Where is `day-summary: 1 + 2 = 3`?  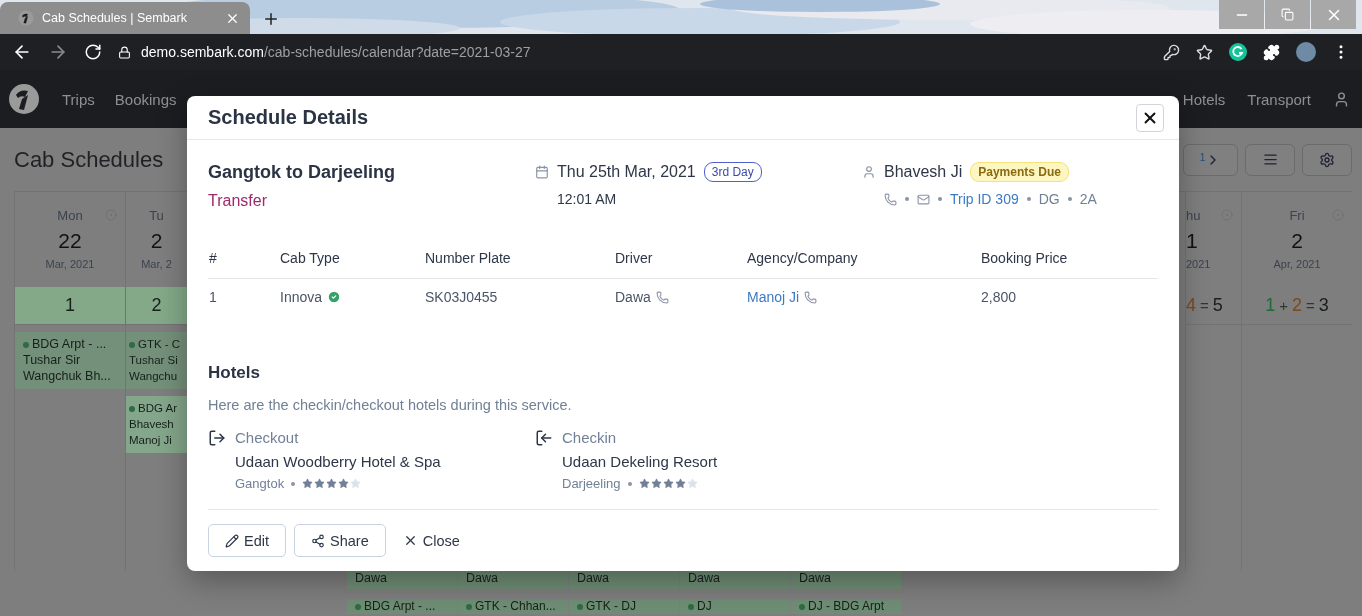
day-summary: 1 + 2 = 3 is located at coordinates (1297, 306).